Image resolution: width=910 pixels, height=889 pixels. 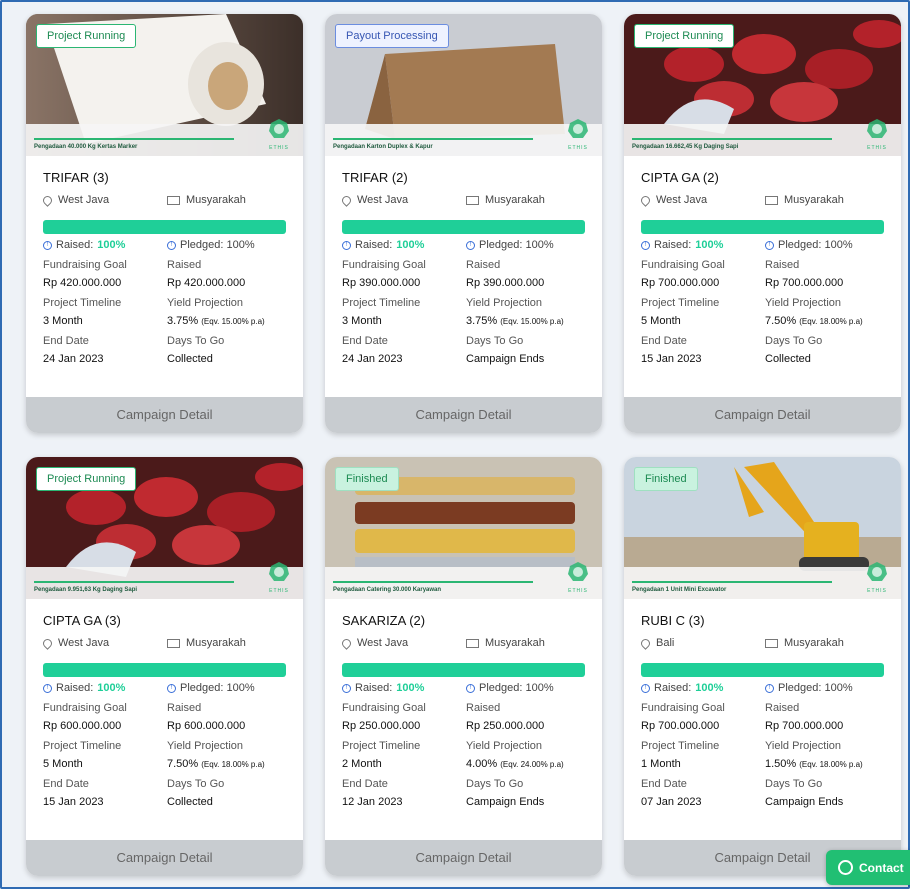 What do you see at coordinates (233, 764) in the screenshot?
I see `yield-equivalent: (Eqv. 18.00% p.a)` at bounding box center [233, 764].